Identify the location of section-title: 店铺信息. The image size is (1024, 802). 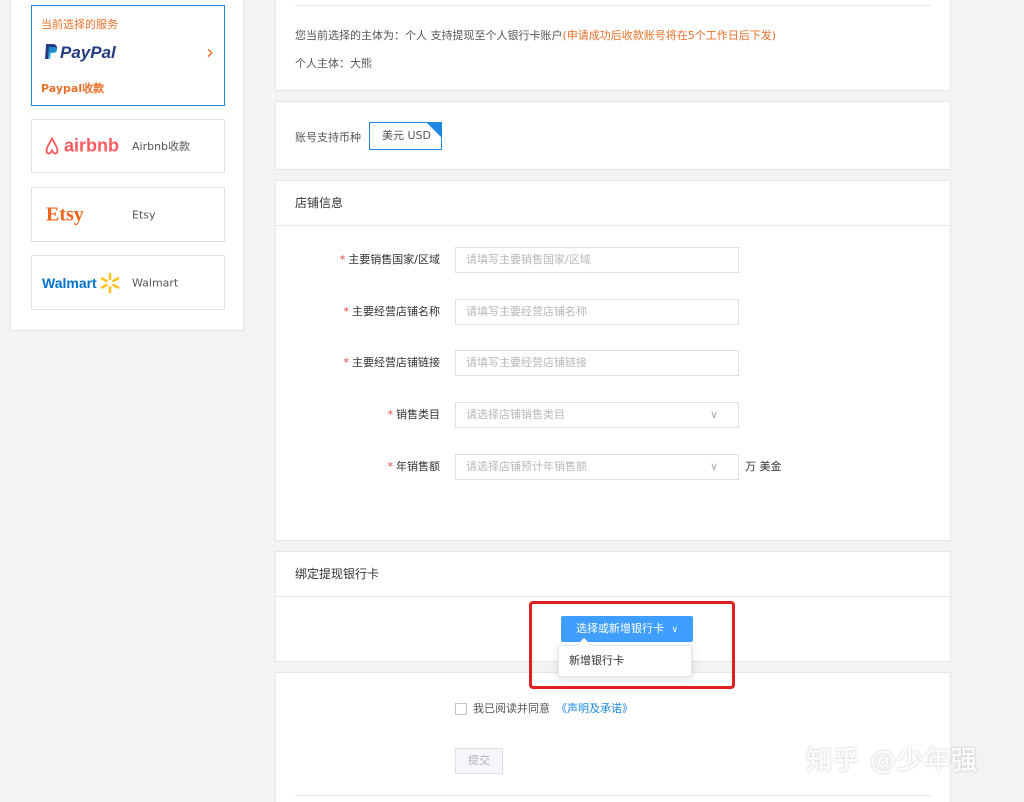
(613, 203).